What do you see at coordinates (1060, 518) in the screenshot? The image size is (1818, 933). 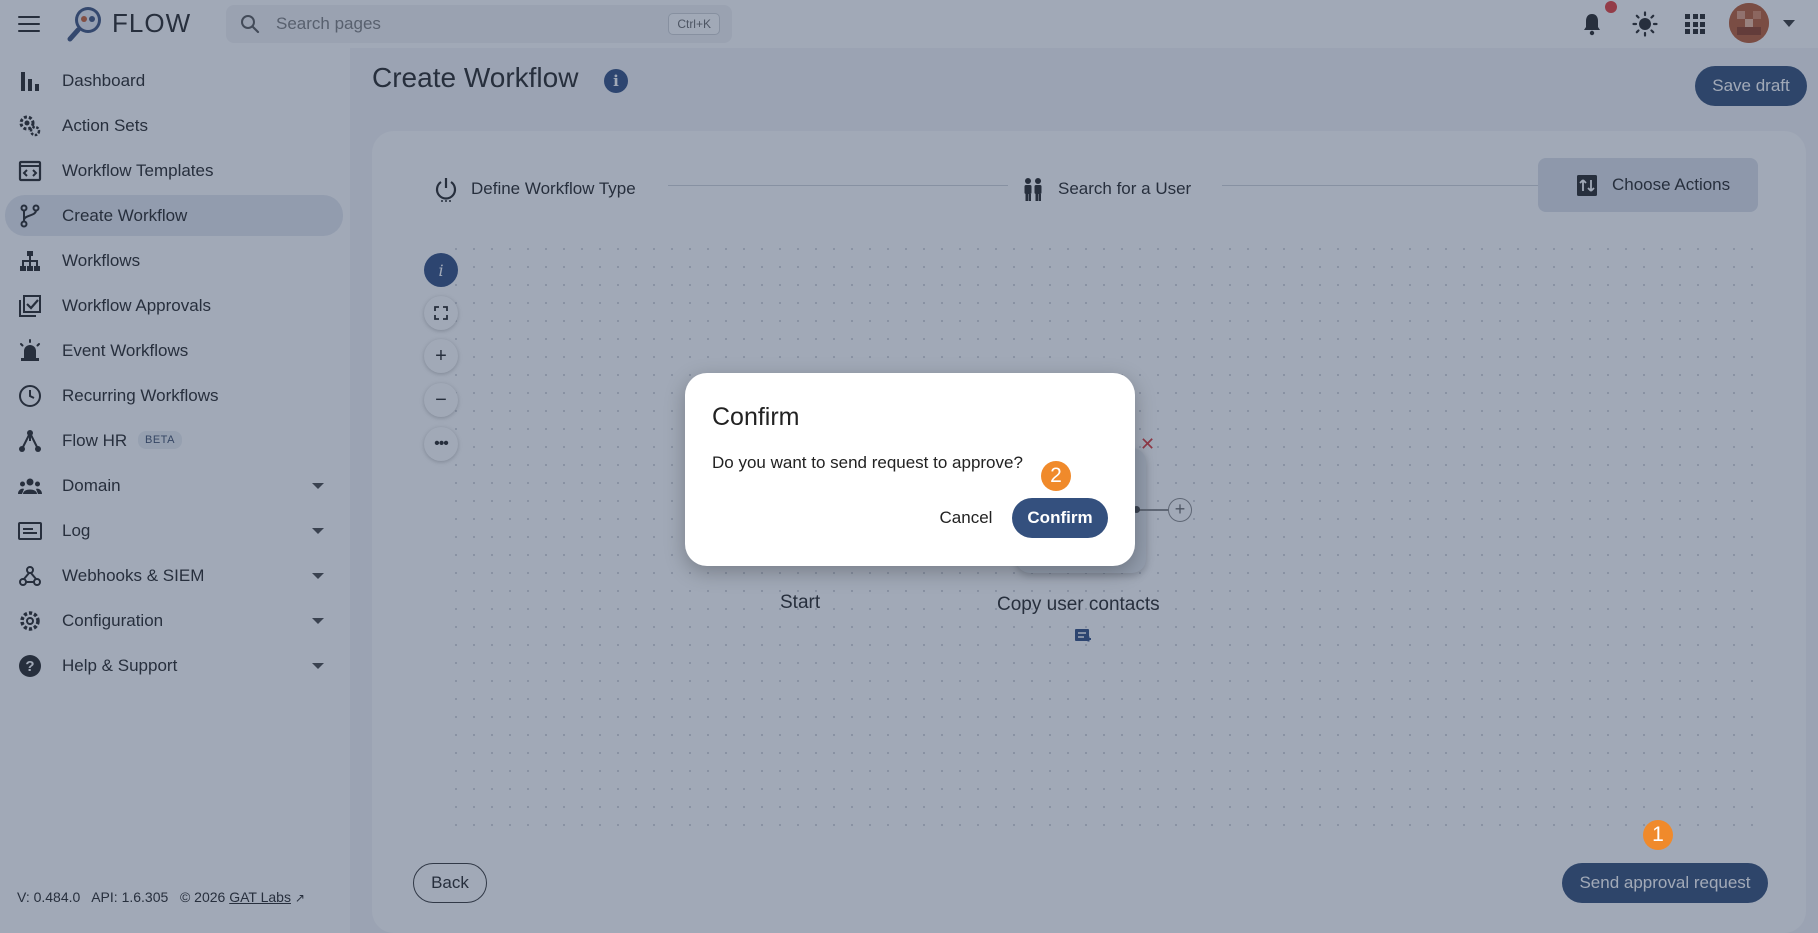 I see `confirm-button: Confirm` at bounding box center [1060, 518].